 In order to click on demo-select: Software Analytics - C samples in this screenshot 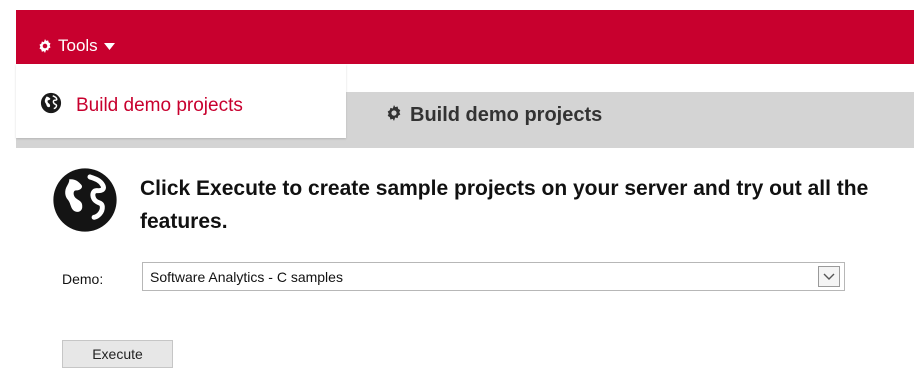, I will do `click(493, 276)`.